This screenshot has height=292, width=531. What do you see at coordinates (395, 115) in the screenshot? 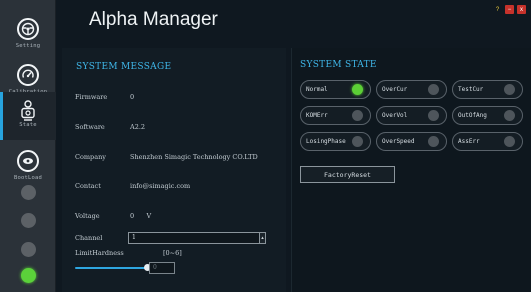
I see `state-label: OverVol` at bounding box center [395, 115].